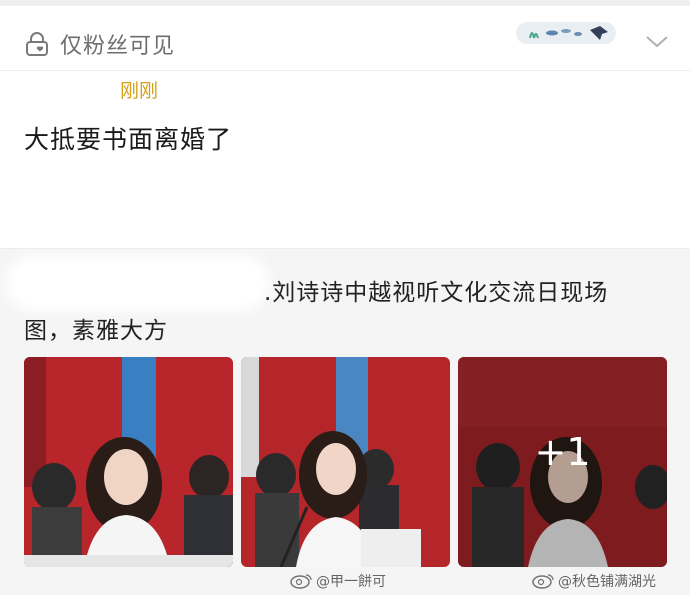 This screenshot has height=595, width=690. What do you see at coordinates (96, 331) in the screenshot?
I see `repost-text-line-2: 图，素雅大方` at bounding box center [96, 331].